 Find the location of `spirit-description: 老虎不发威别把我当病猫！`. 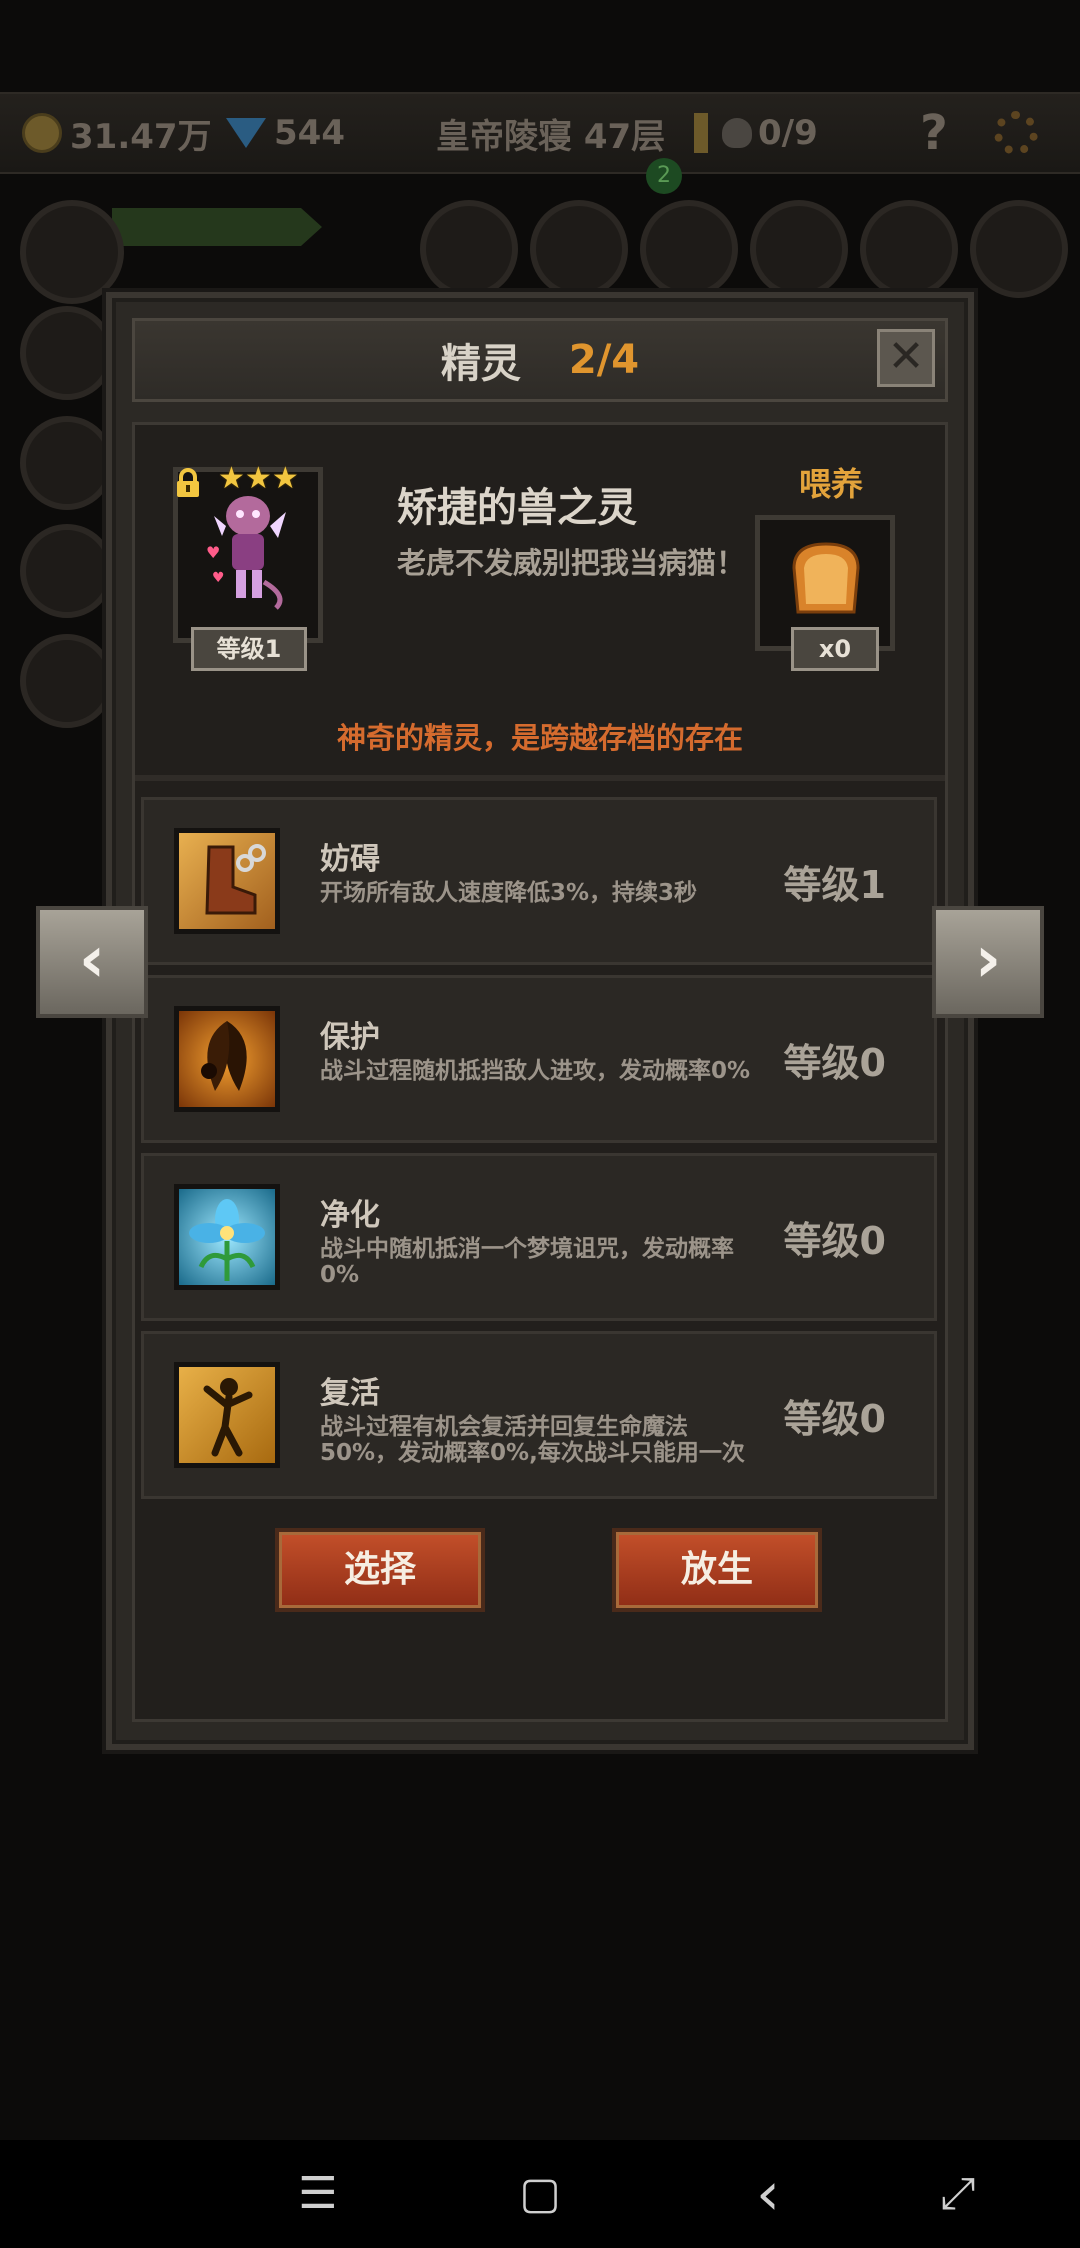

spirit-description: 老虎不发威别把我当病猫！ is located at coordinates (571, 563).